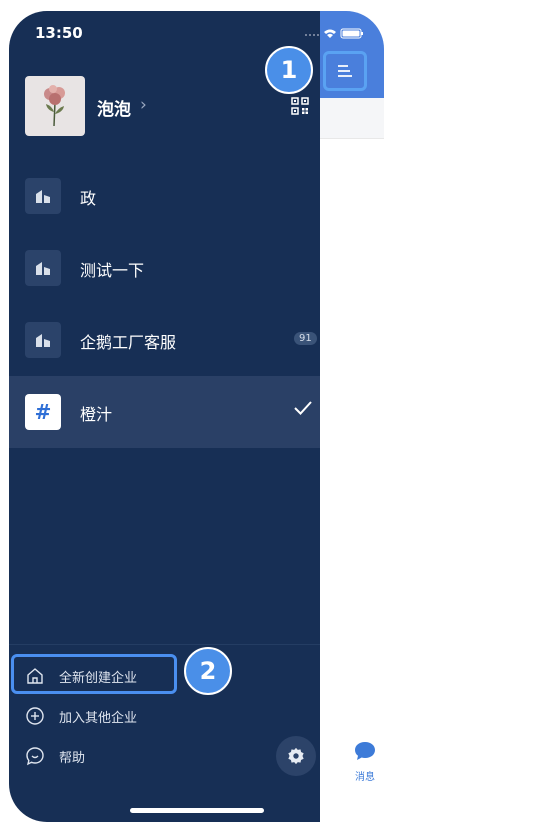  I want to click on divider, so click(164, 644).